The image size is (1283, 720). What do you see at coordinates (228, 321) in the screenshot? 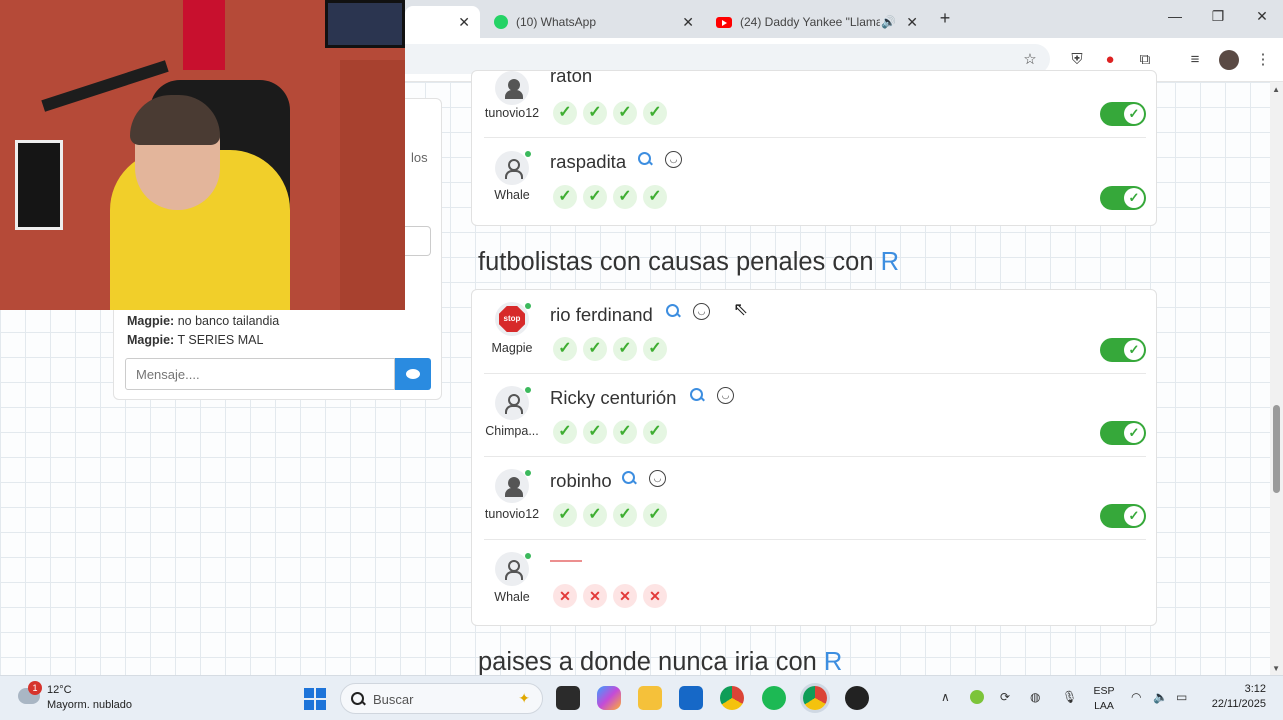
I see `chat-text: no banco tailandia` at bounding box center [228, 321].